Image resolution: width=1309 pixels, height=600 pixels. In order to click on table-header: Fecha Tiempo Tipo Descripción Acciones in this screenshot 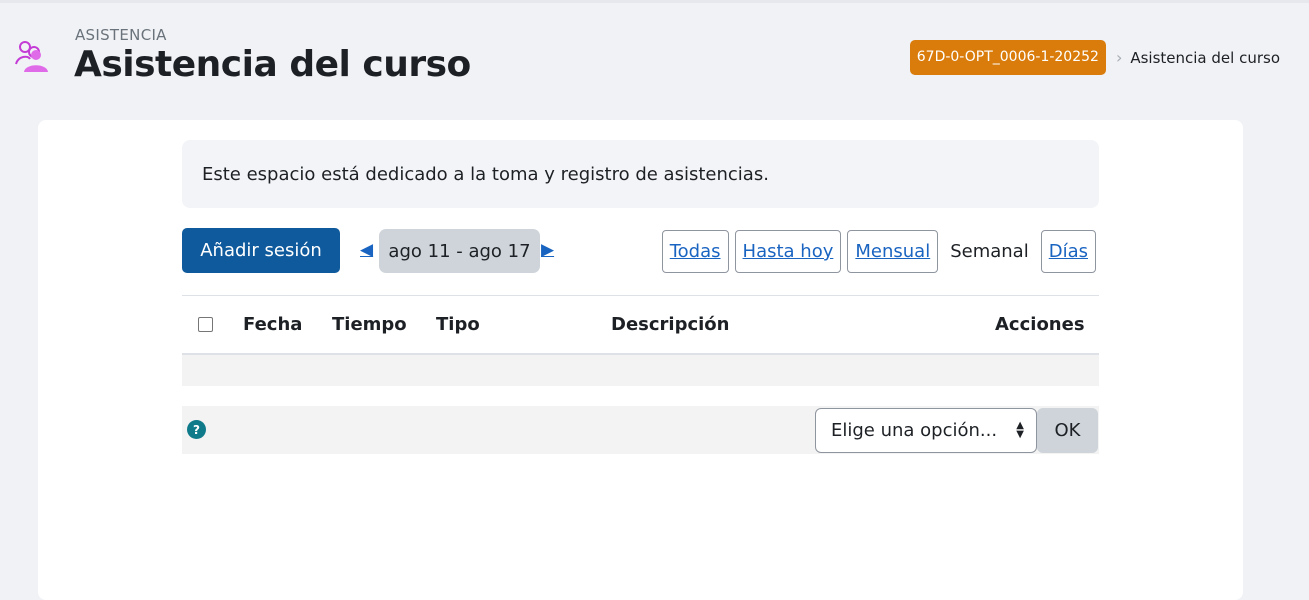, I will do `click(640, 325)`.